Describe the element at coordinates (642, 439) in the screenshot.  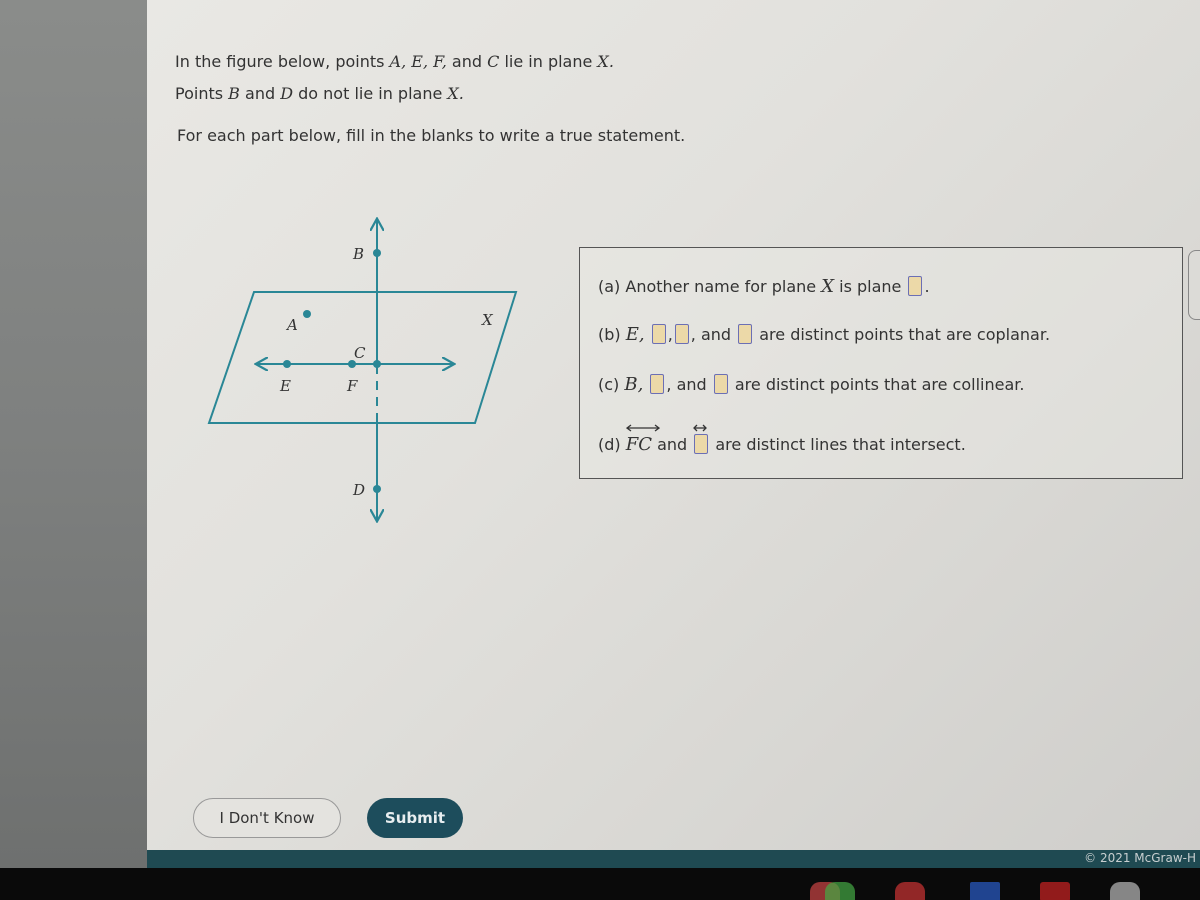
I see `line-fc-notation: FC` at that location.